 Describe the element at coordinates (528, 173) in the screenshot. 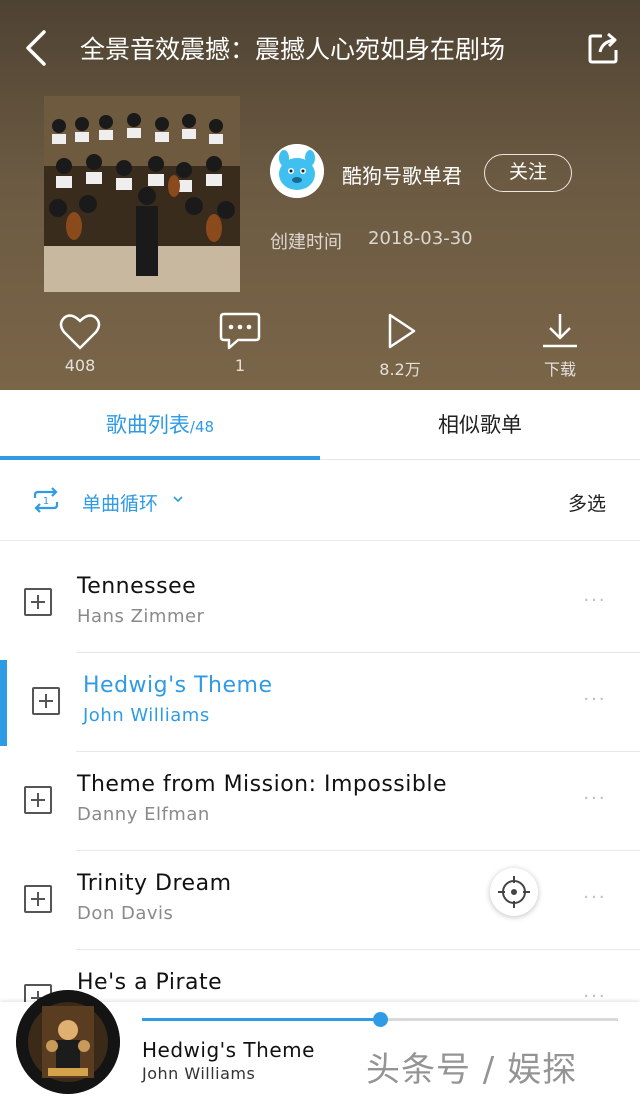

I see `follow-button: 关注` at that location.